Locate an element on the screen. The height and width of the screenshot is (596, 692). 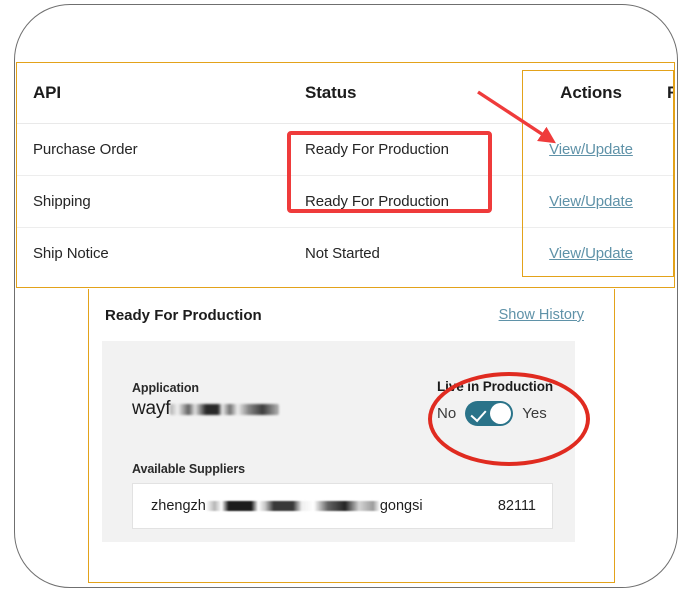
column-header-api: API is located at coordinates (151, 93).